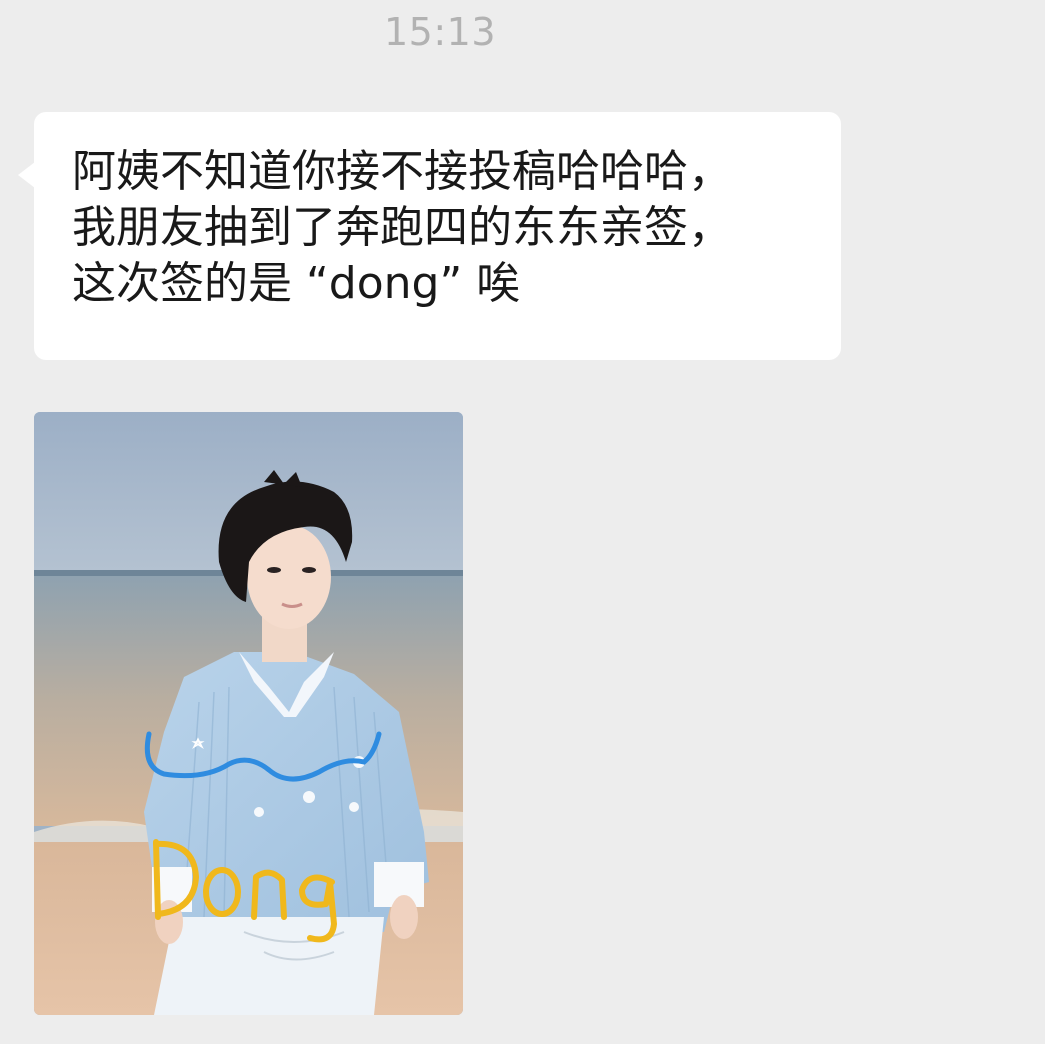  What do you see at coordinates (26, 175) in the screenshot?
I see `bubble-tail` at bounding box center [26, 175].